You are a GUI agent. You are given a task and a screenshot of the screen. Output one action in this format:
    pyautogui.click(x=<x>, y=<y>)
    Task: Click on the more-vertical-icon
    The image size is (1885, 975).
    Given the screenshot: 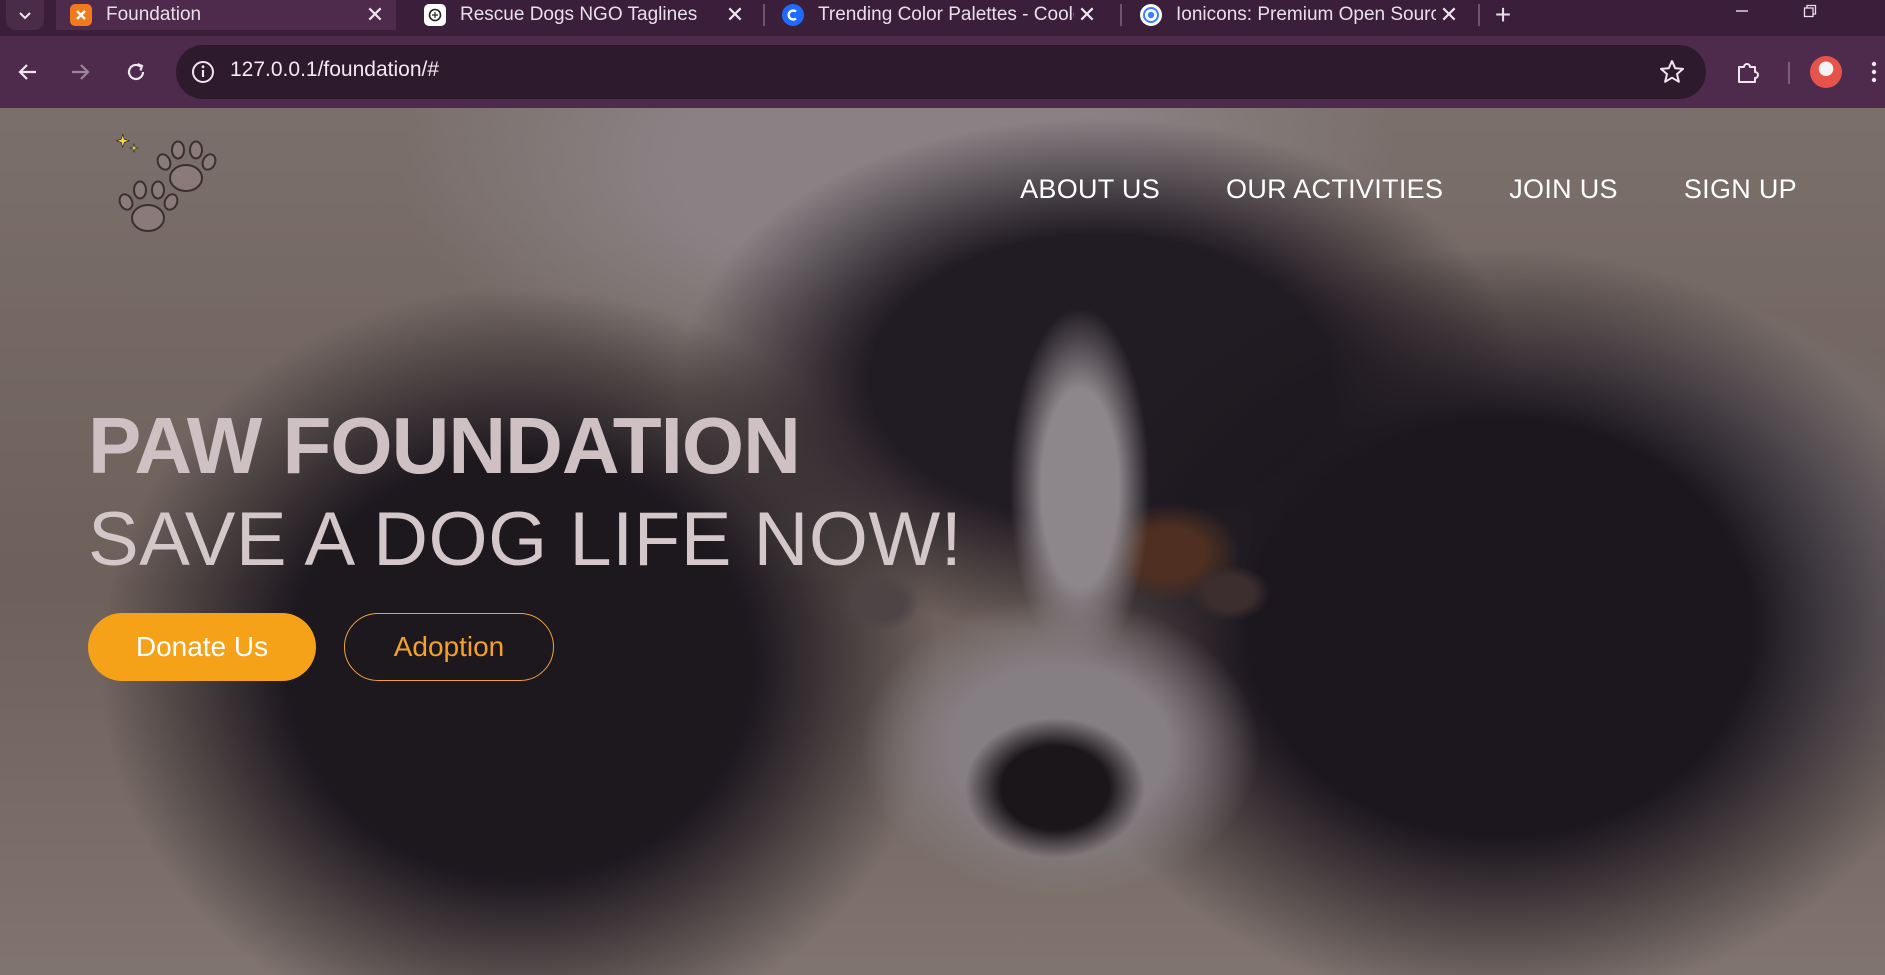 What is the action you would take?
    pyautogui.click(x=1874, y=72)
    